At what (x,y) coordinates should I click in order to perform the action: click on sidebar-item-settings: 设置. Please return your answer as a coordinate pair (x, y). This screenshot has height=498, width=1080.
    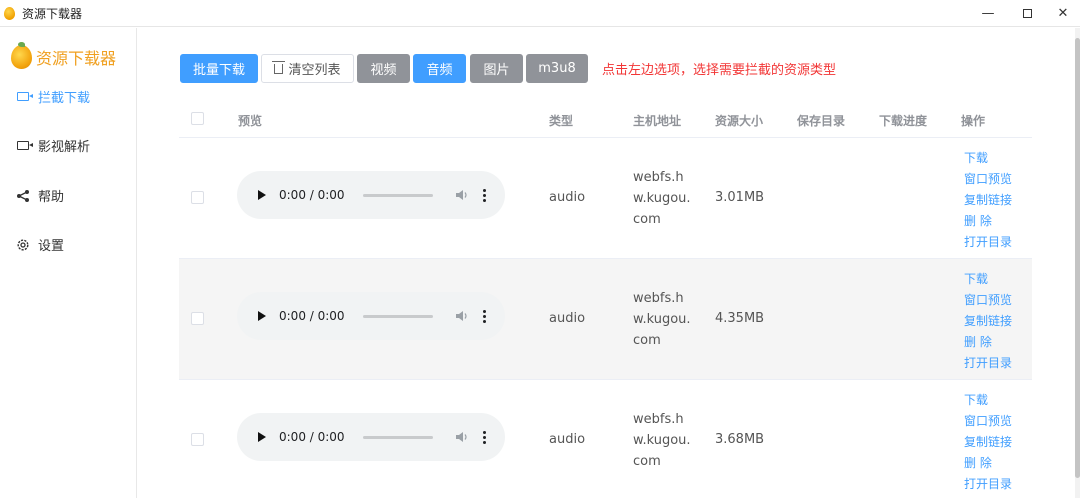
    Looking at the image, I should click on (39, 244).